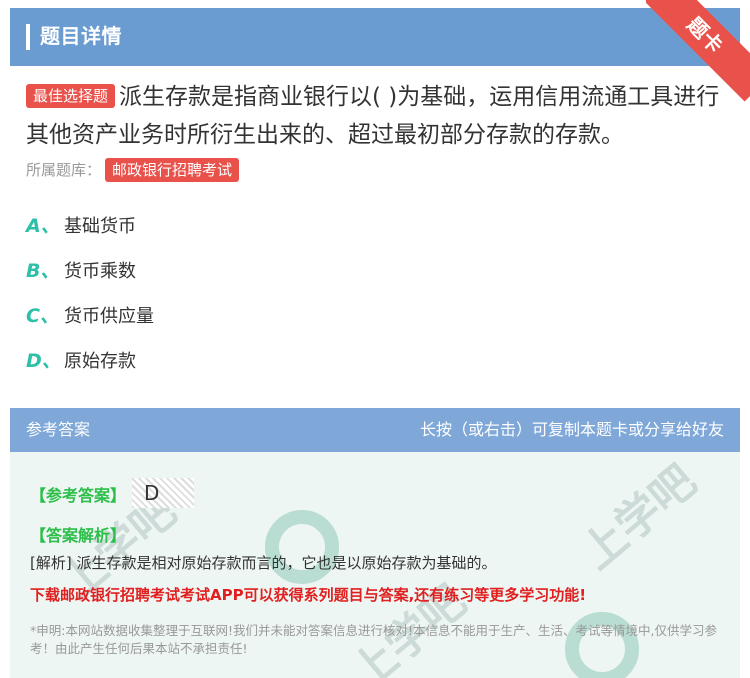 The height and width of the screenshot is (678, 750). I want to click on answer-header: 参考答案 长按（或右击）可复制本题卡或分享给好友, so click(375, 430).